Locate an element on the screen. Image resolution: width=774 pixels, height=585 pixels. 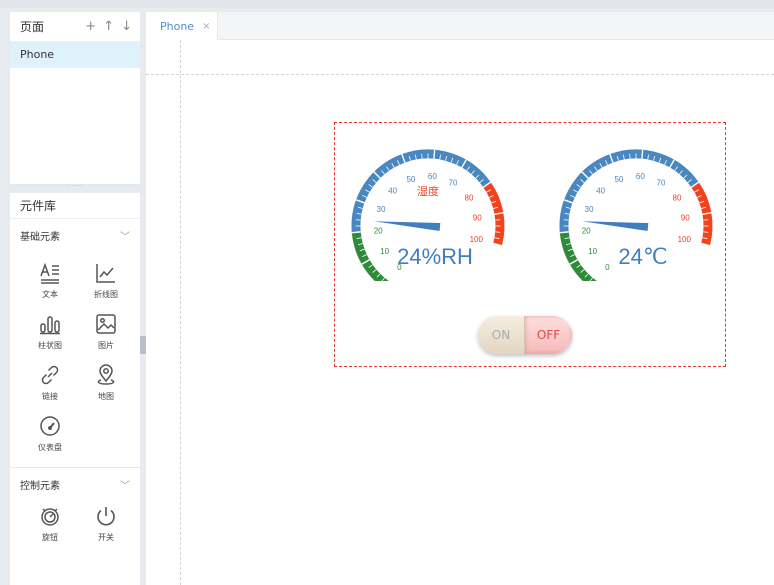
widget-label: 图片 is located at coordinates (106, 345).